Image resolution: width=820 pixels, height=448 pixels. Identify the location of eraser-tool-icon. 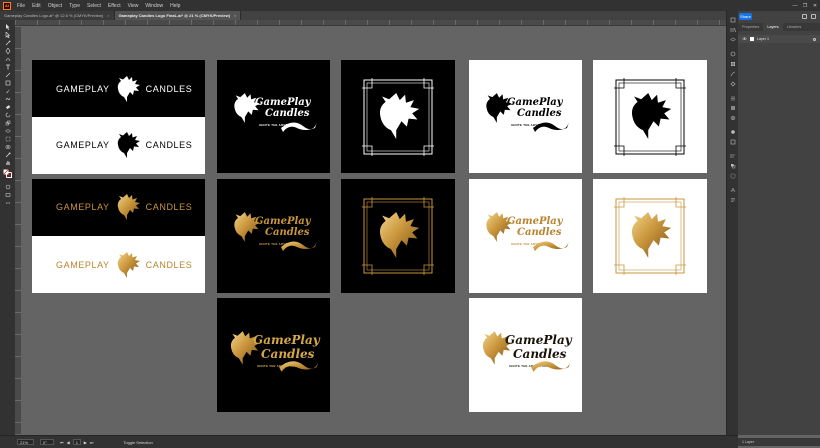
(7, 107).